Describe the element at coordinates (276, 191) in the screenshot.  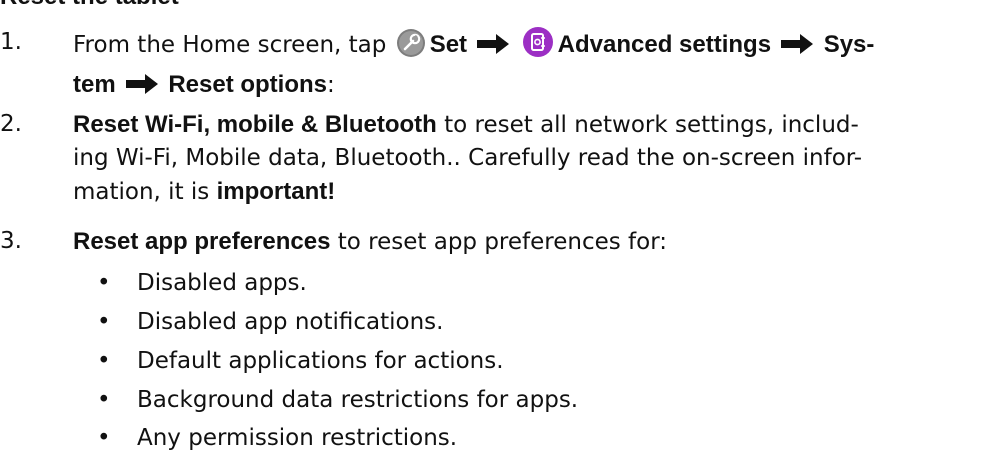
I see `important-label: important!` at that location.